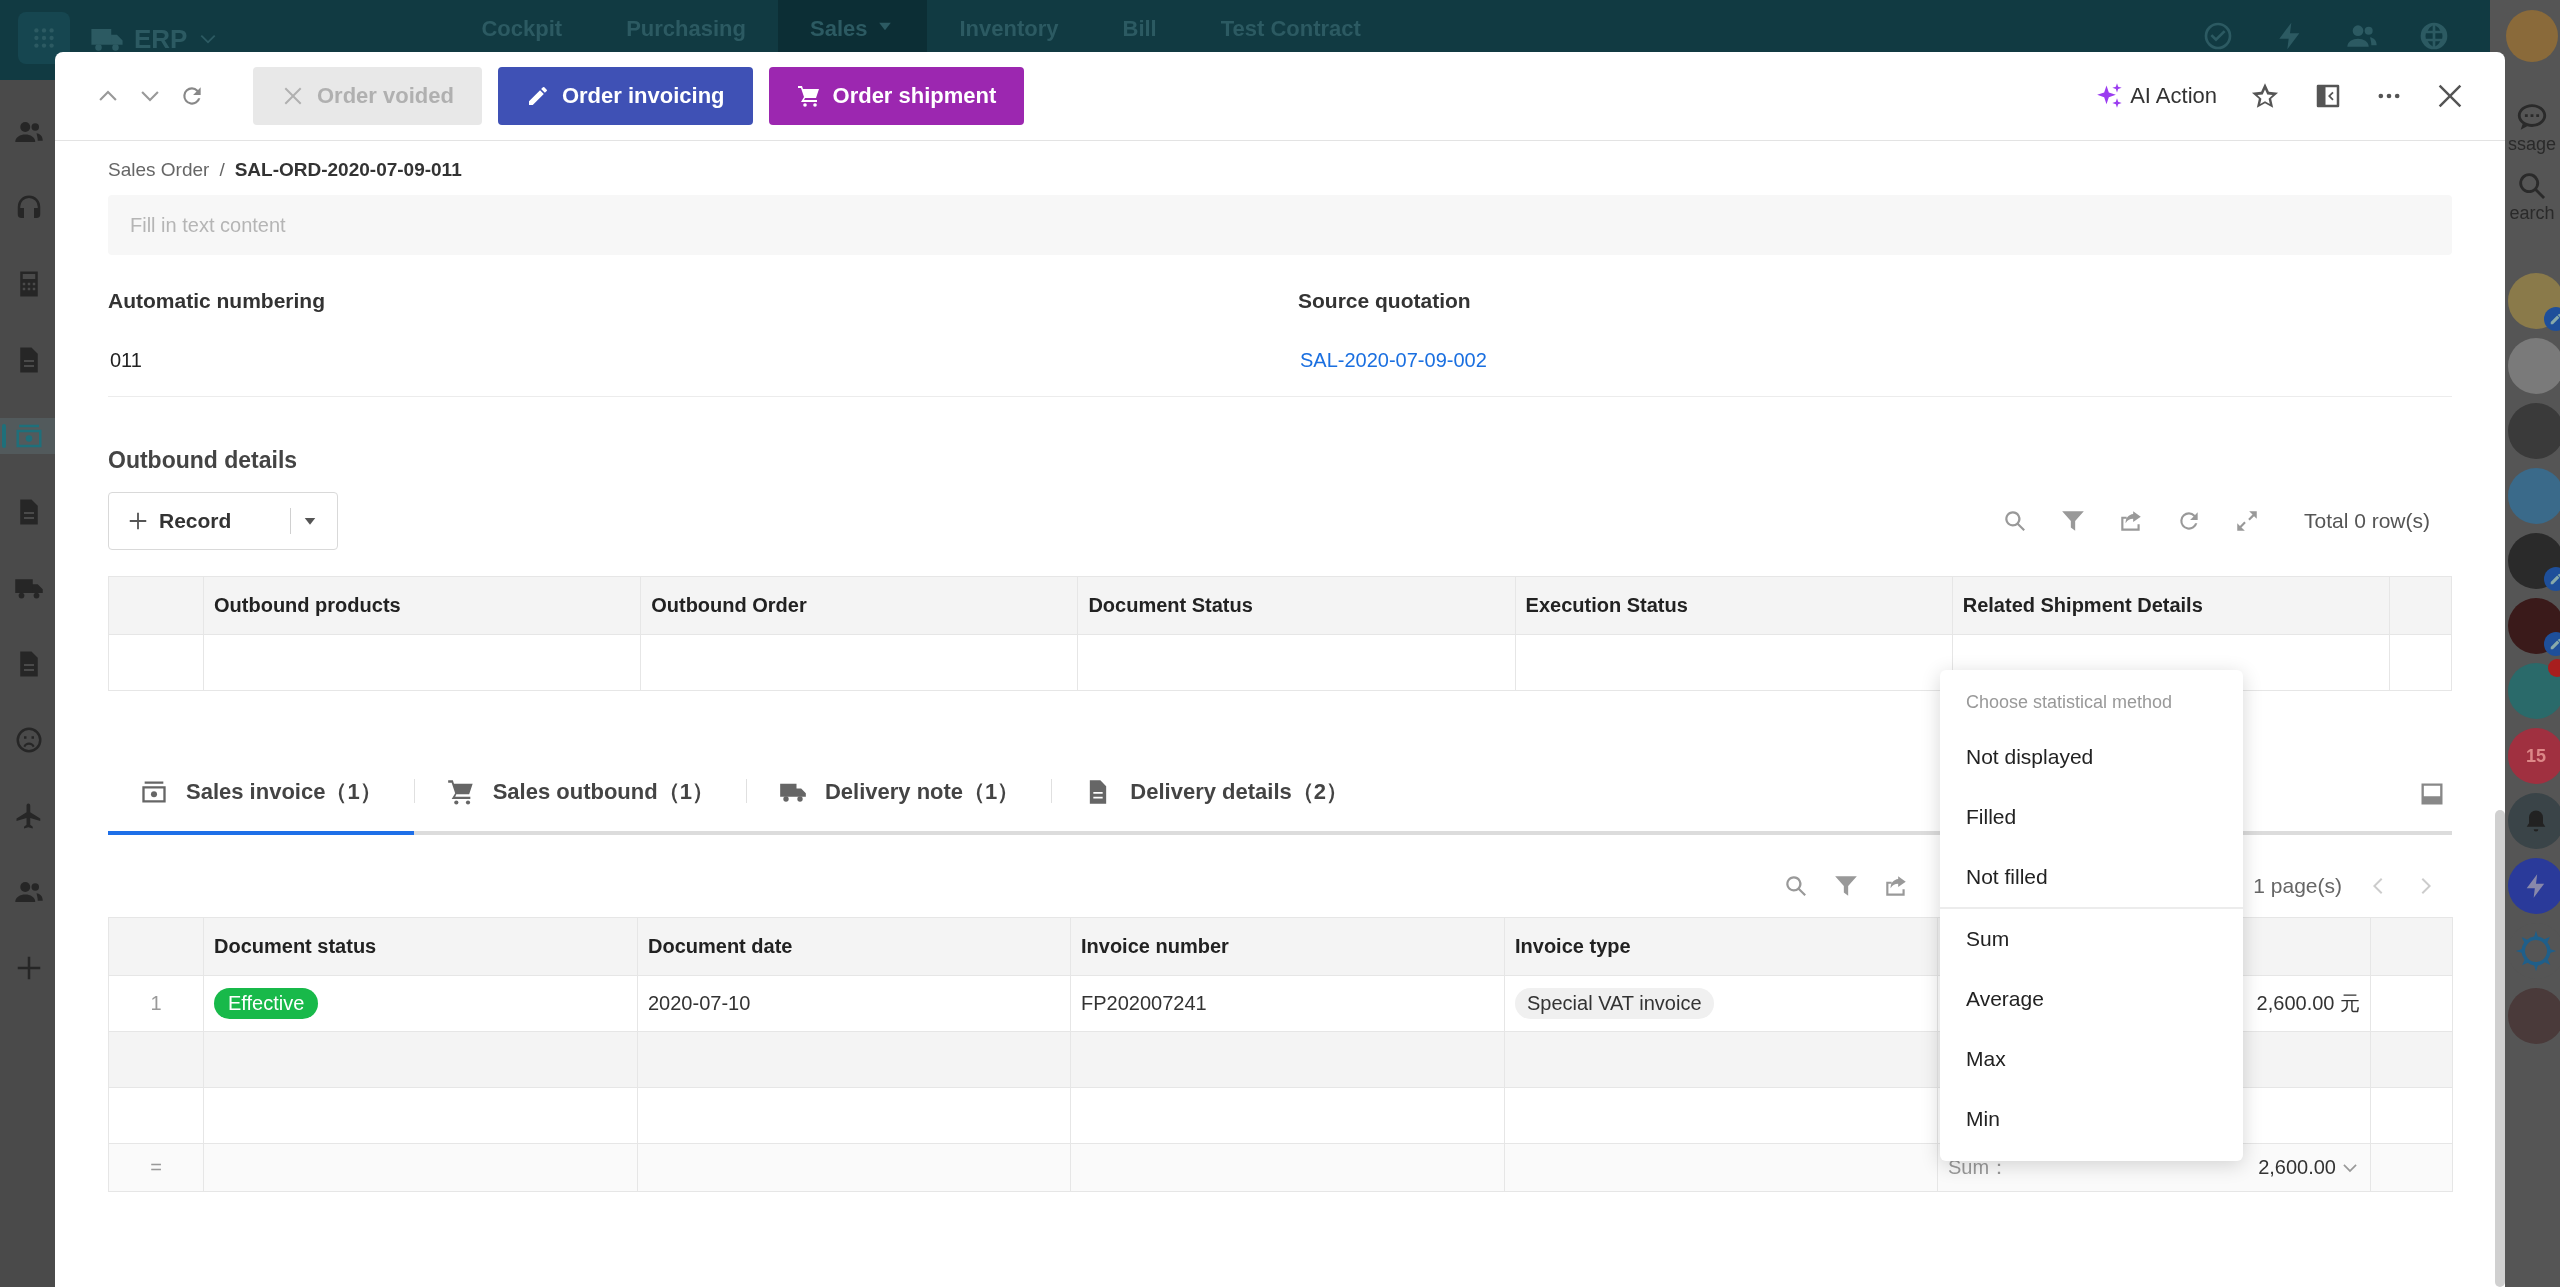  I want to click on tab: Sales invoice（1）, so click(261, 794).